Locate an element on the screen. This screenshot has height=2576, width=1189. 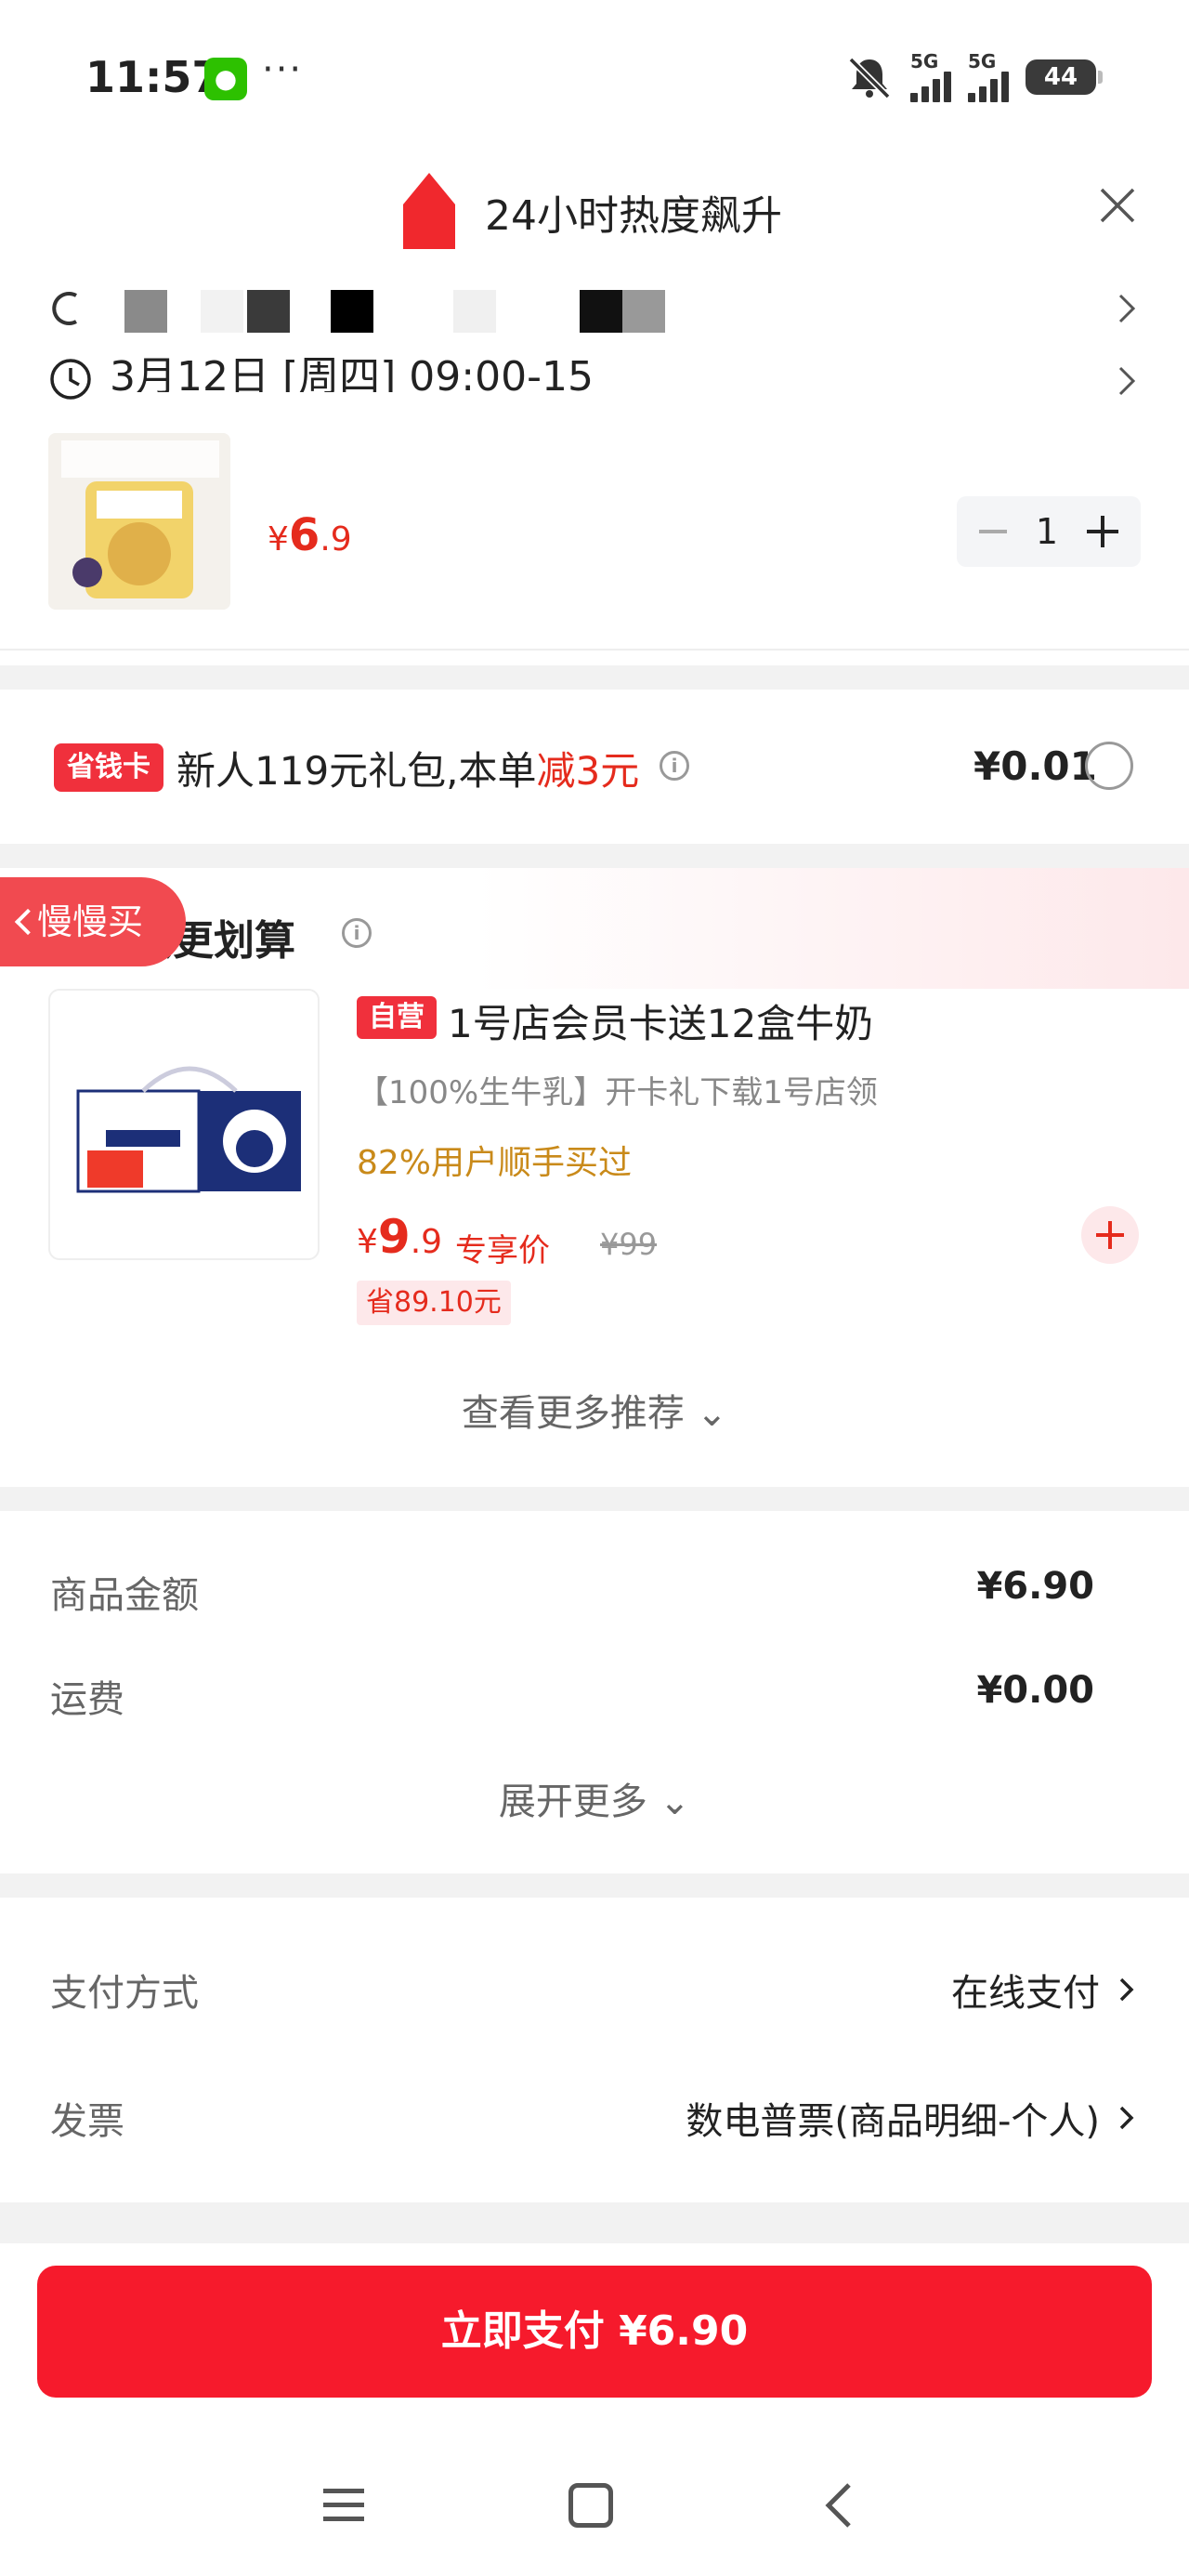
coupon-text: 新人119元礼包,本单减3元 is located at coordinates (408, 771).